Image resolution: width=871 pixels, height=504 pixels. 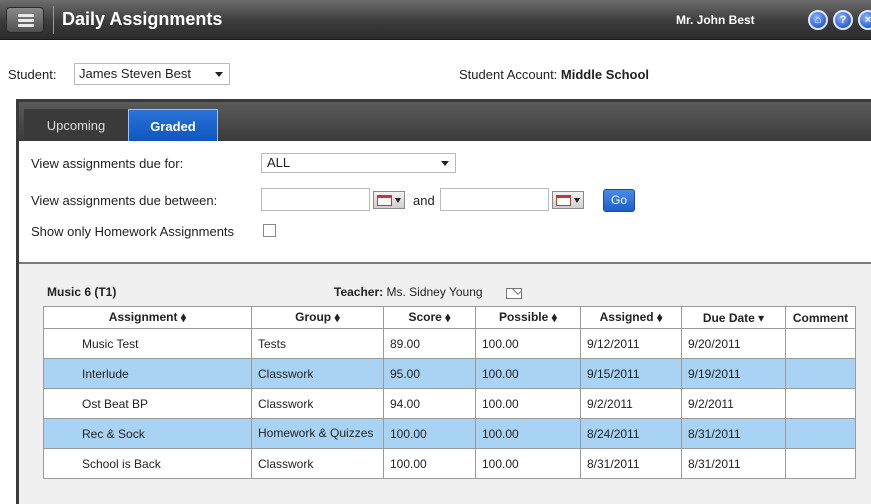 I want to click on student-account: Student Account: Middle School, so click(x=554, y=74).